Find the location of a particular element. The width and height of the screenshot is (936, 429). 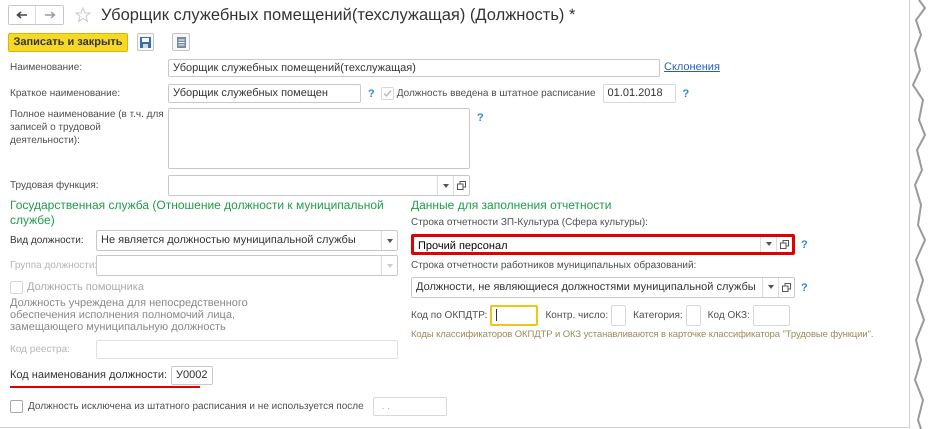

field-label: Контр. число: is located at coordinates (576, 315).